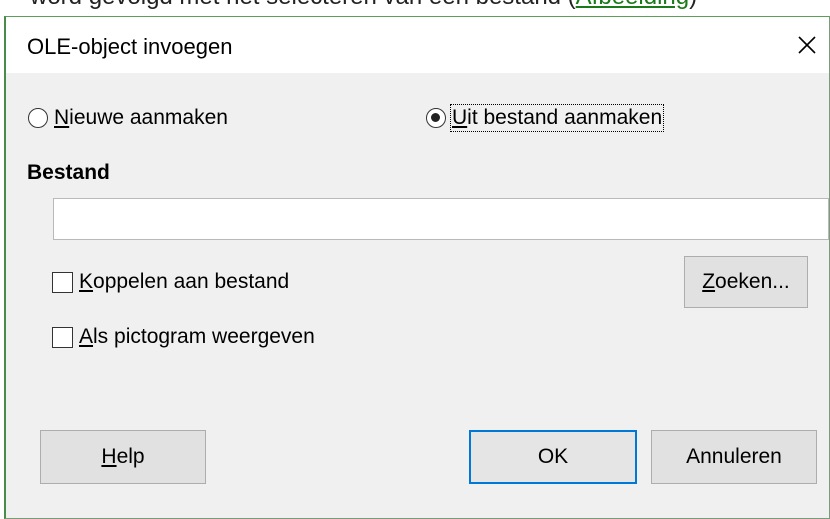 This screenshot has height=519, width=830. I want to click on check-display-as-icon: Als pictogram weergeven, so click(183, 337).